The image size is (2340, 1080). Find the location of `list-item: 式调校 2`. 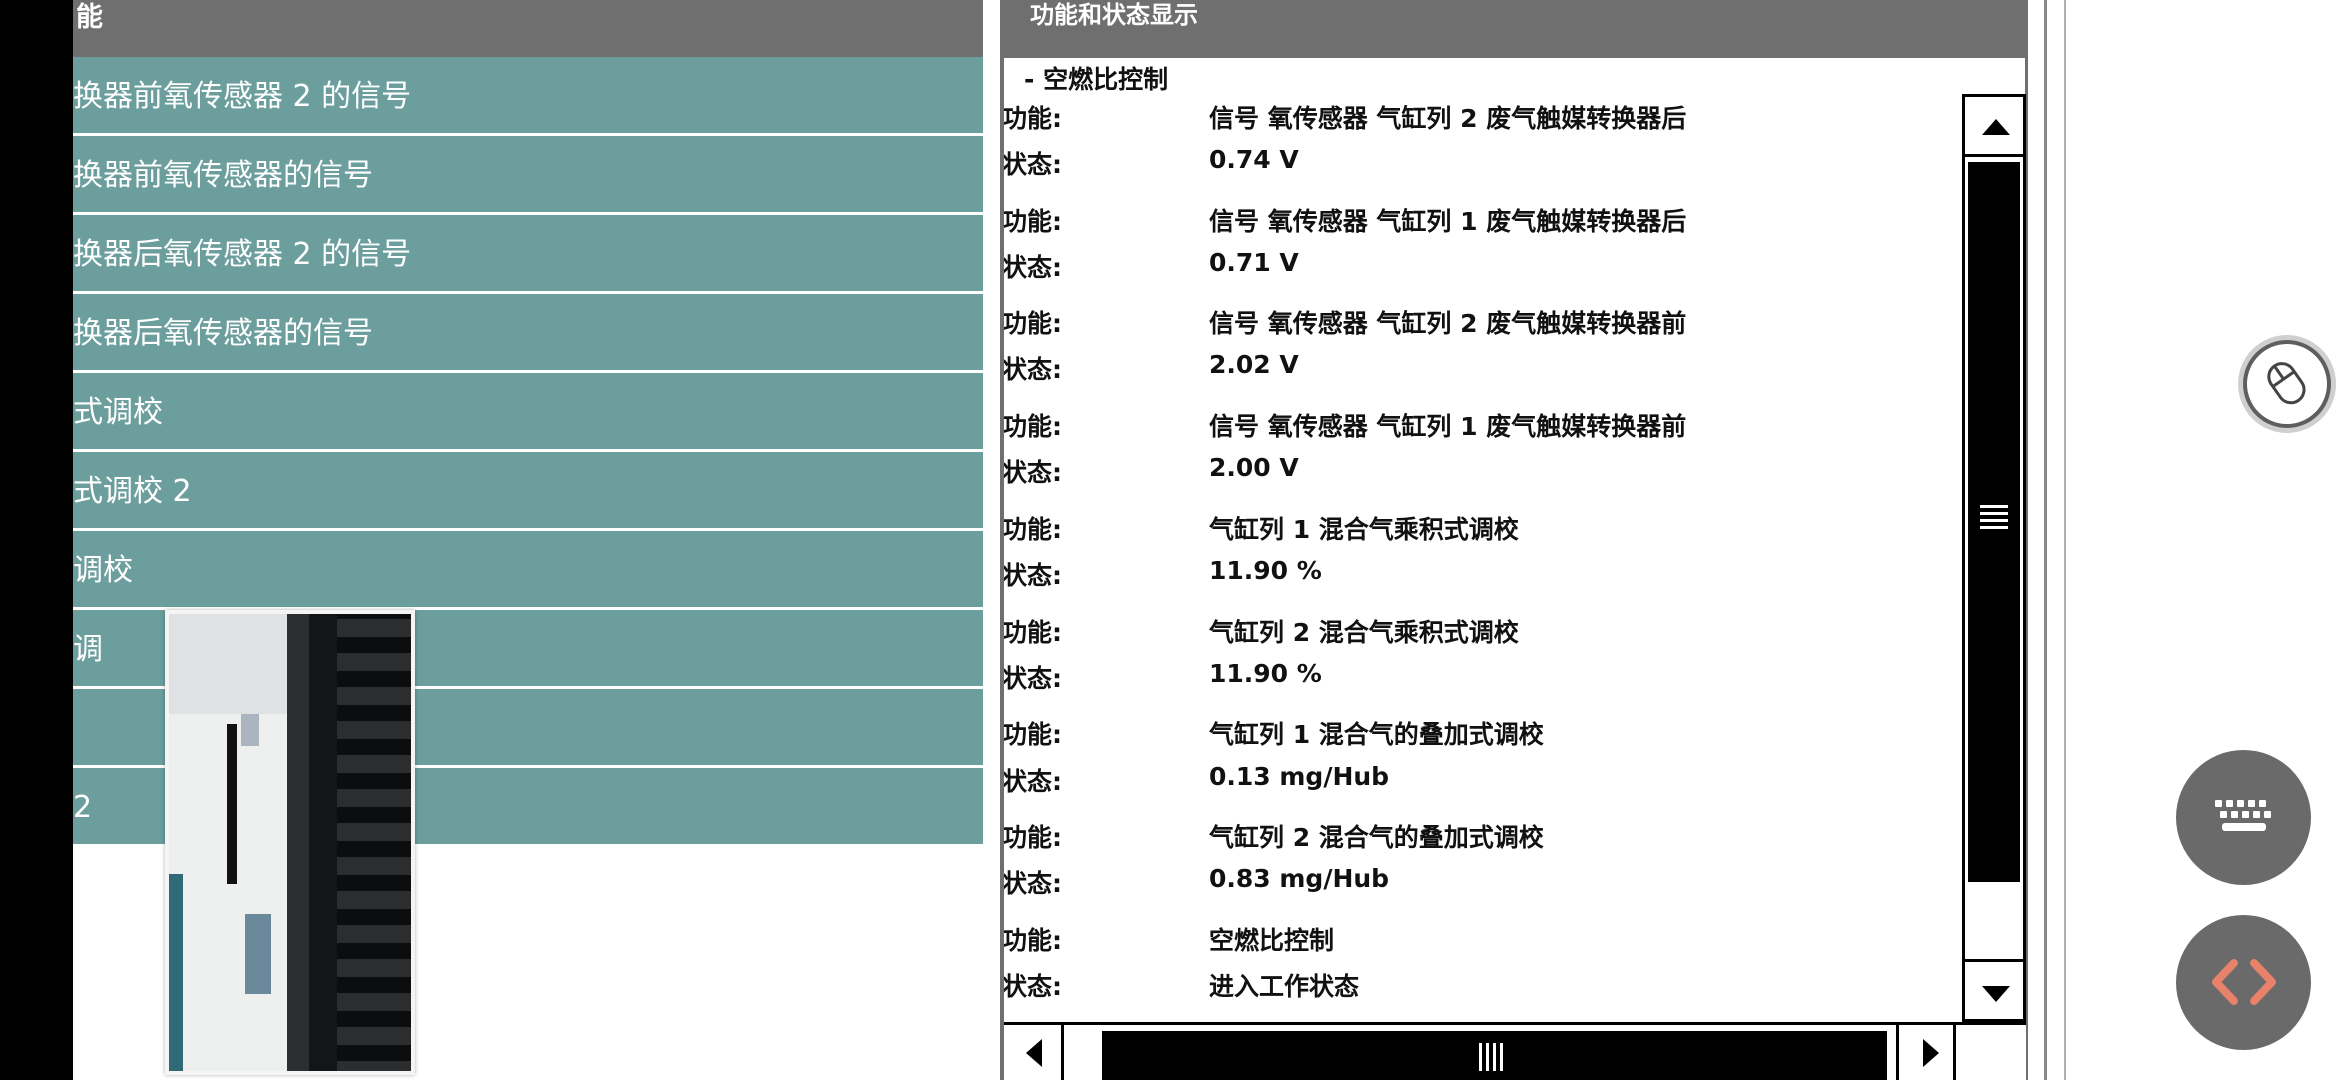

list-item: 式调校 2 is located at coordinates (528, 491).